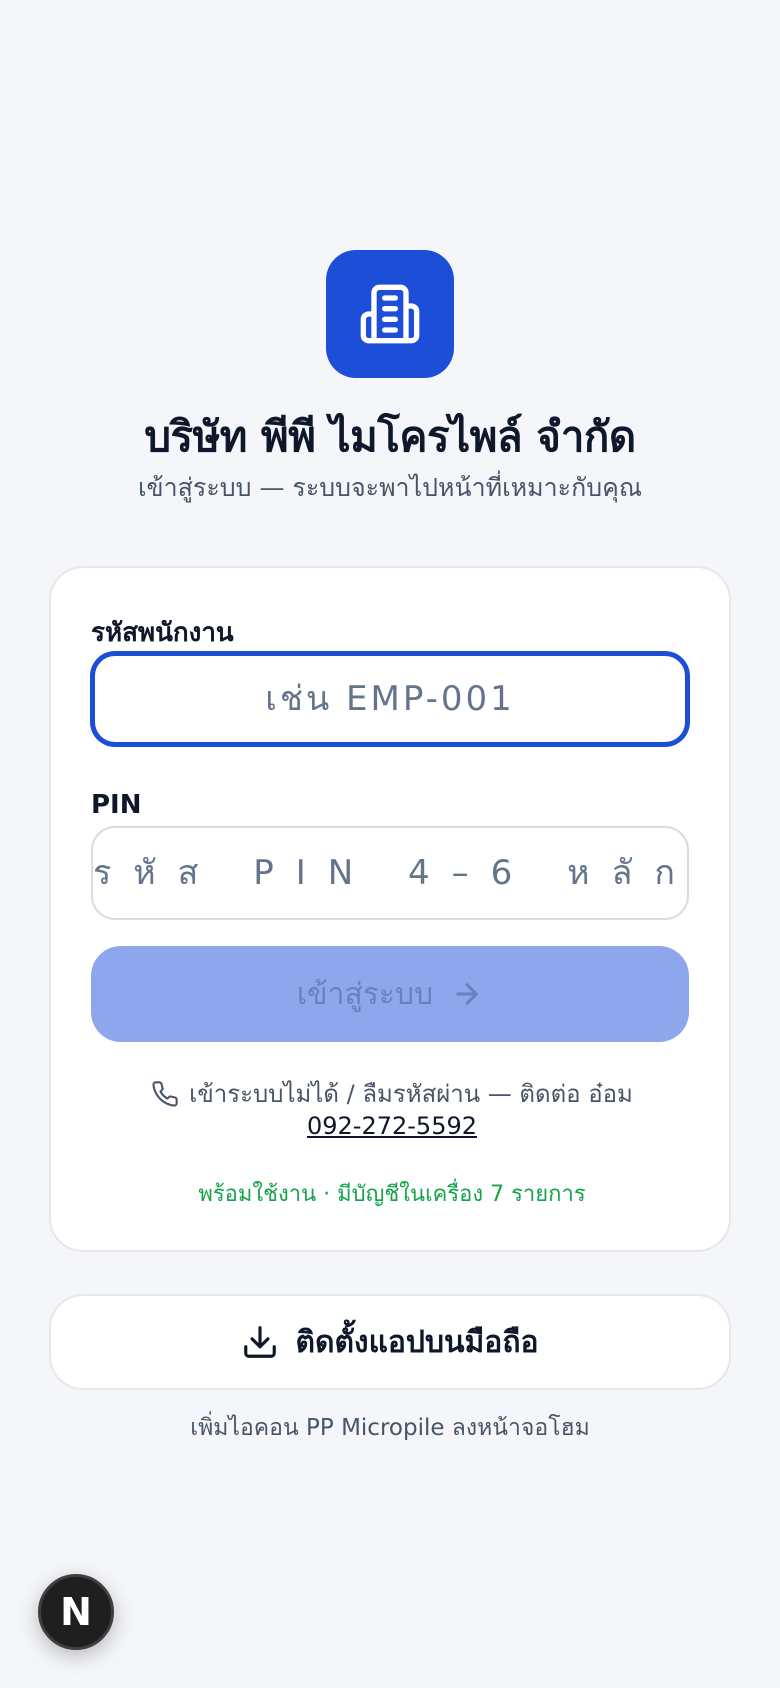  I want to click on pin-input, so click(390, 873).